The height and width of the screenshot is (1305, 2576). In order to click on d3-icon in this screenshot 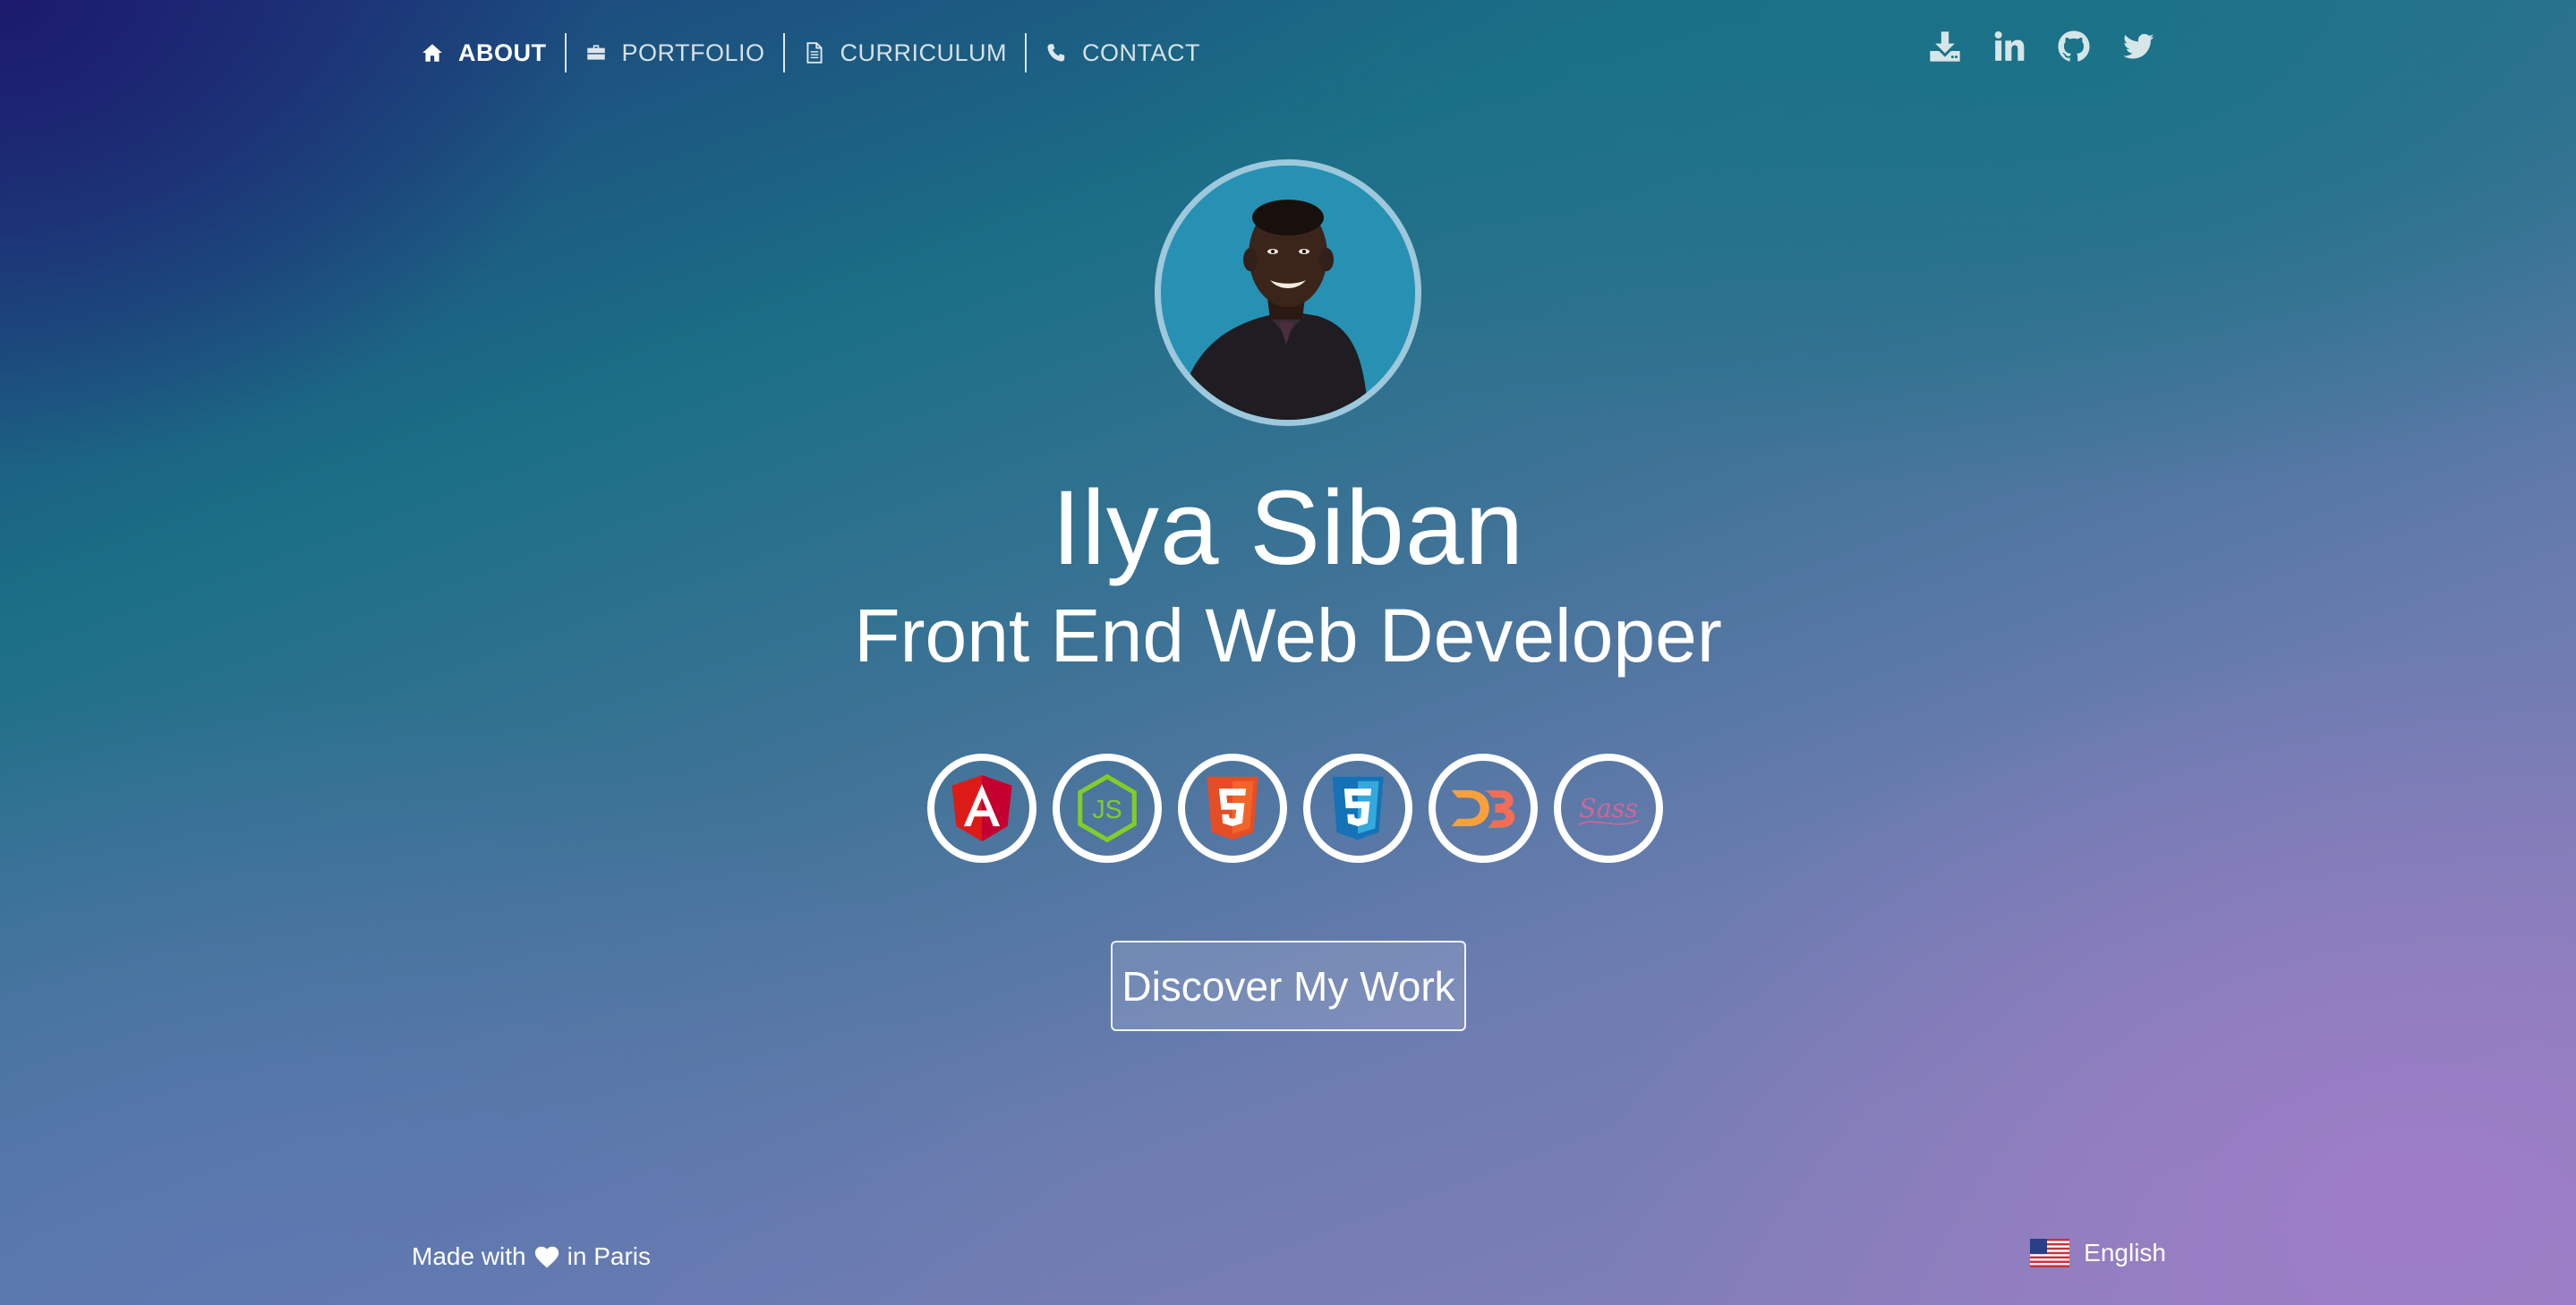, I will do `click(1483, 808)`.